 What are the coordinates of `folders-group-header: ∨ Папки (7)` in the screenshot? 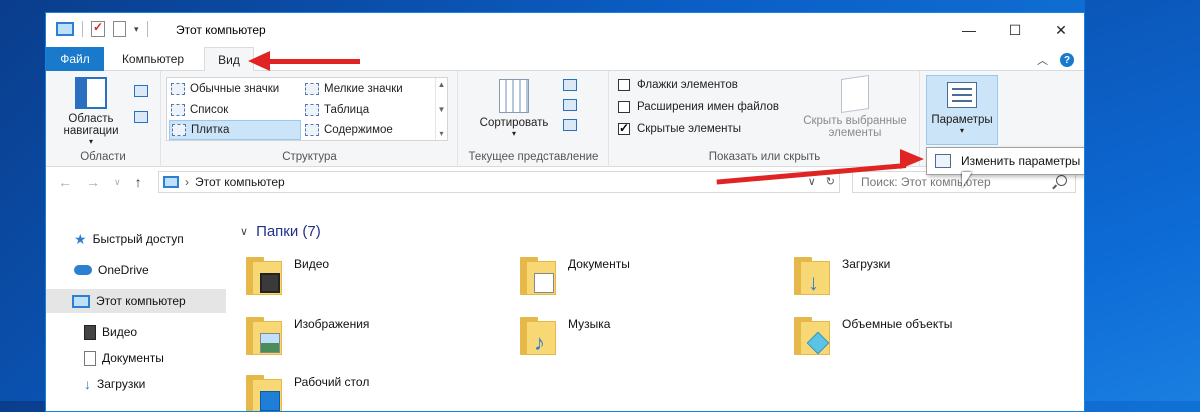 It's located at (280, 231).